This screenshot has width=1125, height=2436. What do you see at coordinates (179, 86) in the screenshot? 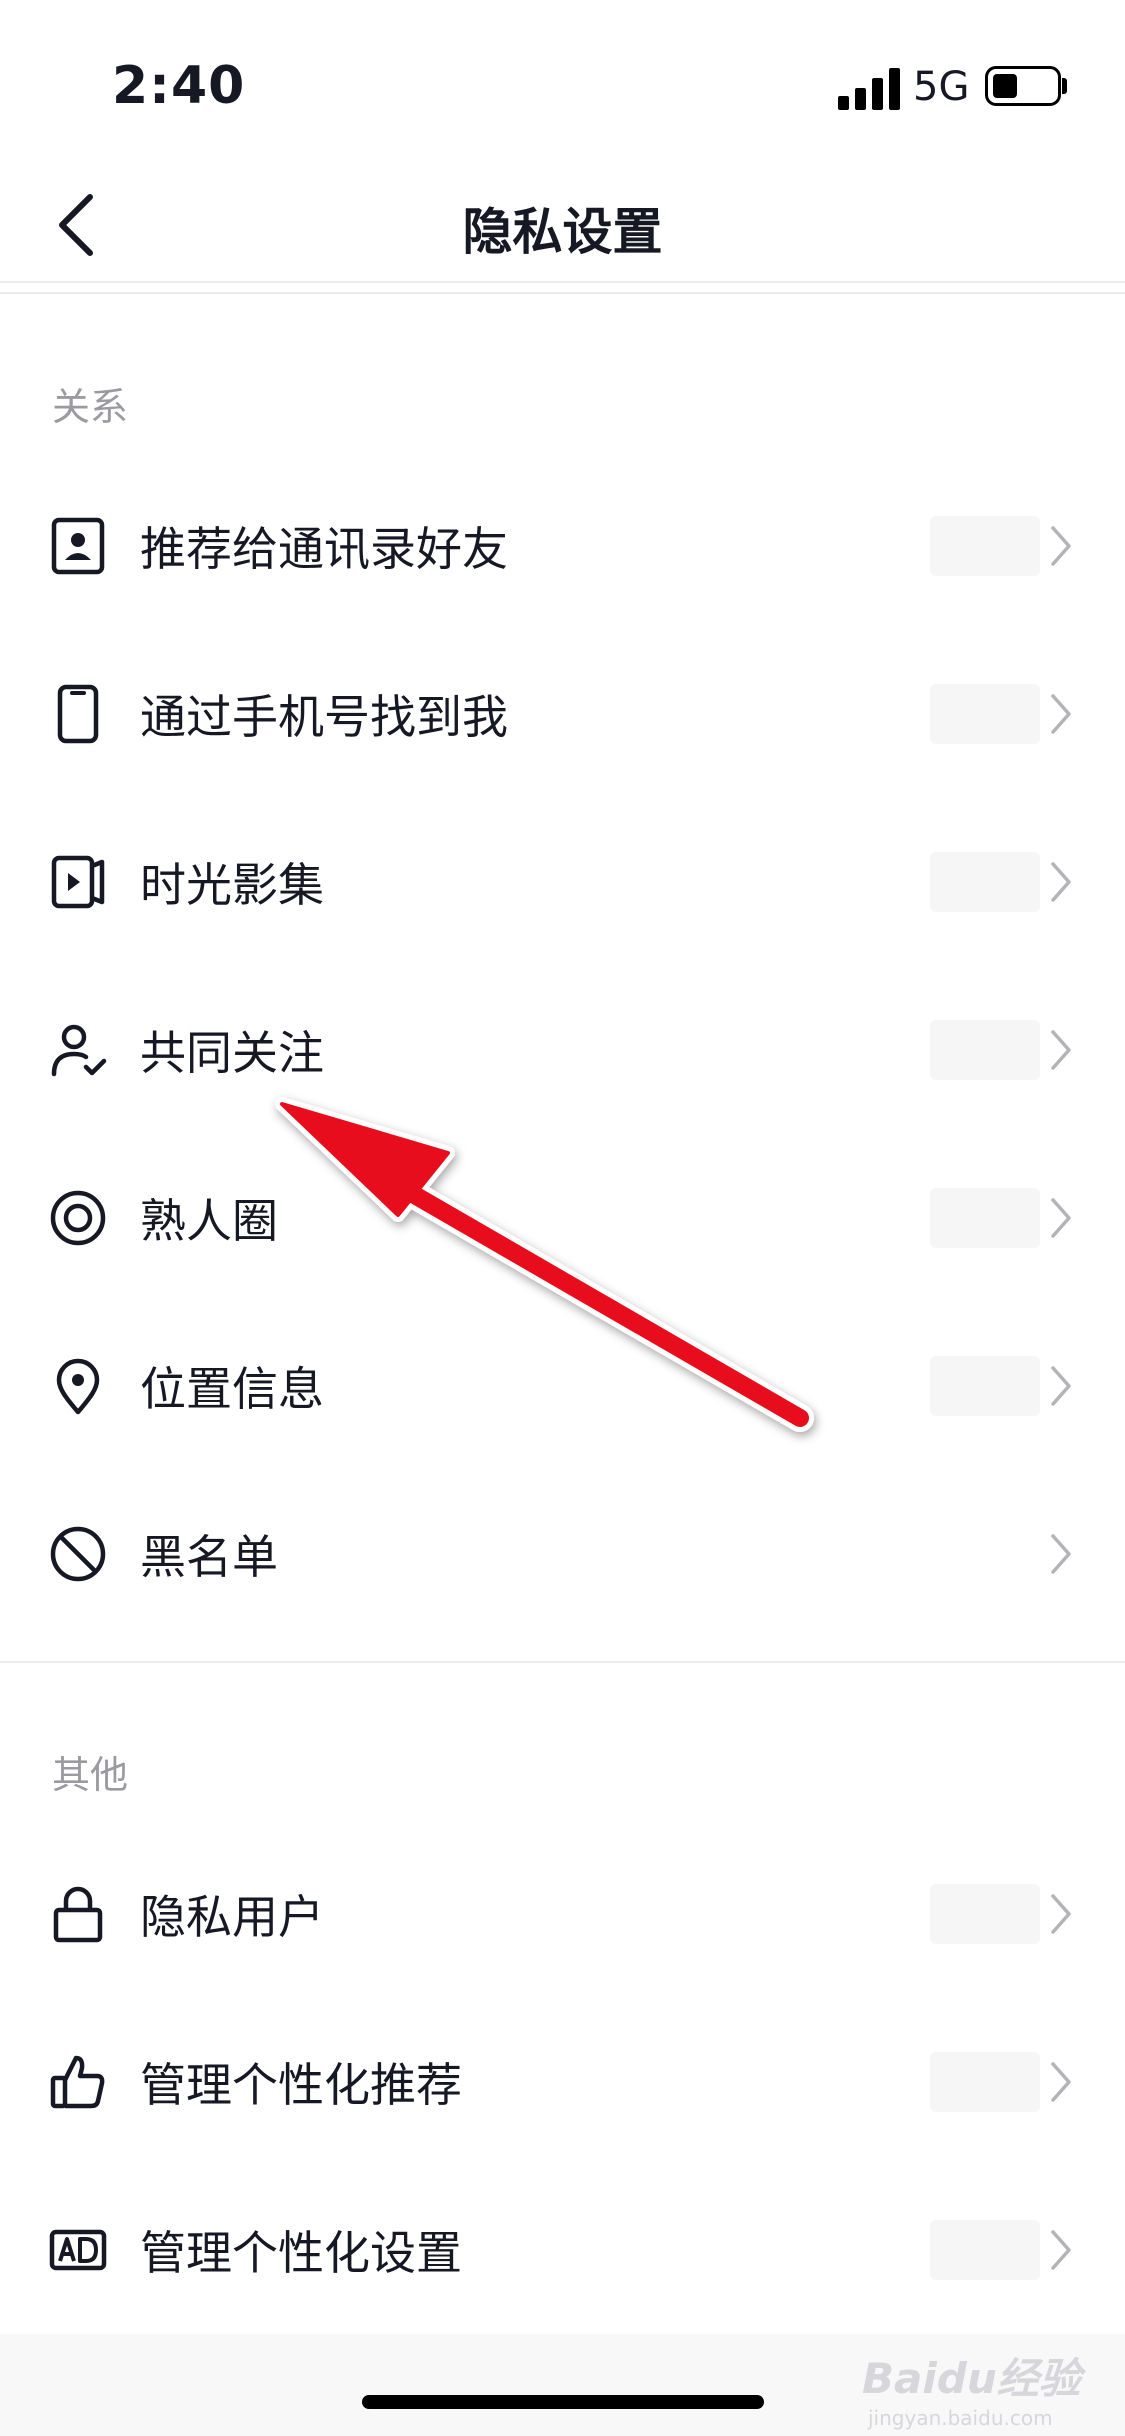
I see `status-time: 2:40` at bounding box center [179, 86].